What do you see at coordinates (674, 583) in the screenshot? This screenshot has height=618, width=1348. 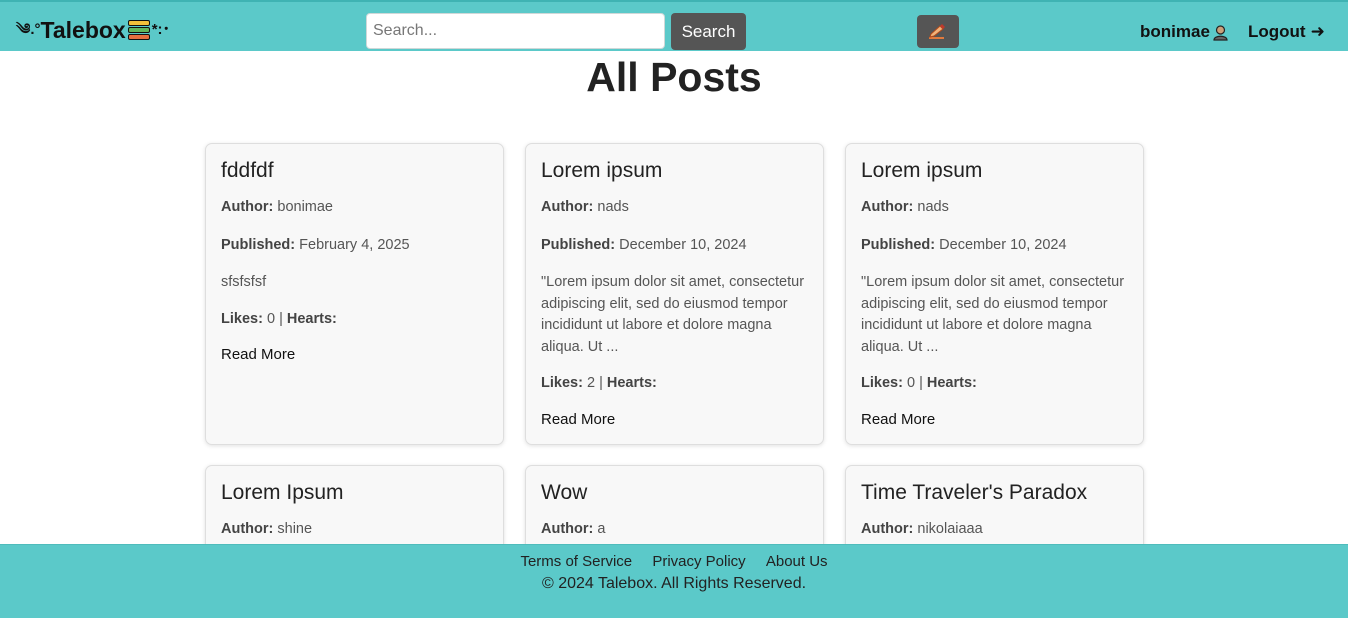 I see `copyright-text: © 2024 Talebox. All Rights Reserved.` at bounding box center [674, 583].